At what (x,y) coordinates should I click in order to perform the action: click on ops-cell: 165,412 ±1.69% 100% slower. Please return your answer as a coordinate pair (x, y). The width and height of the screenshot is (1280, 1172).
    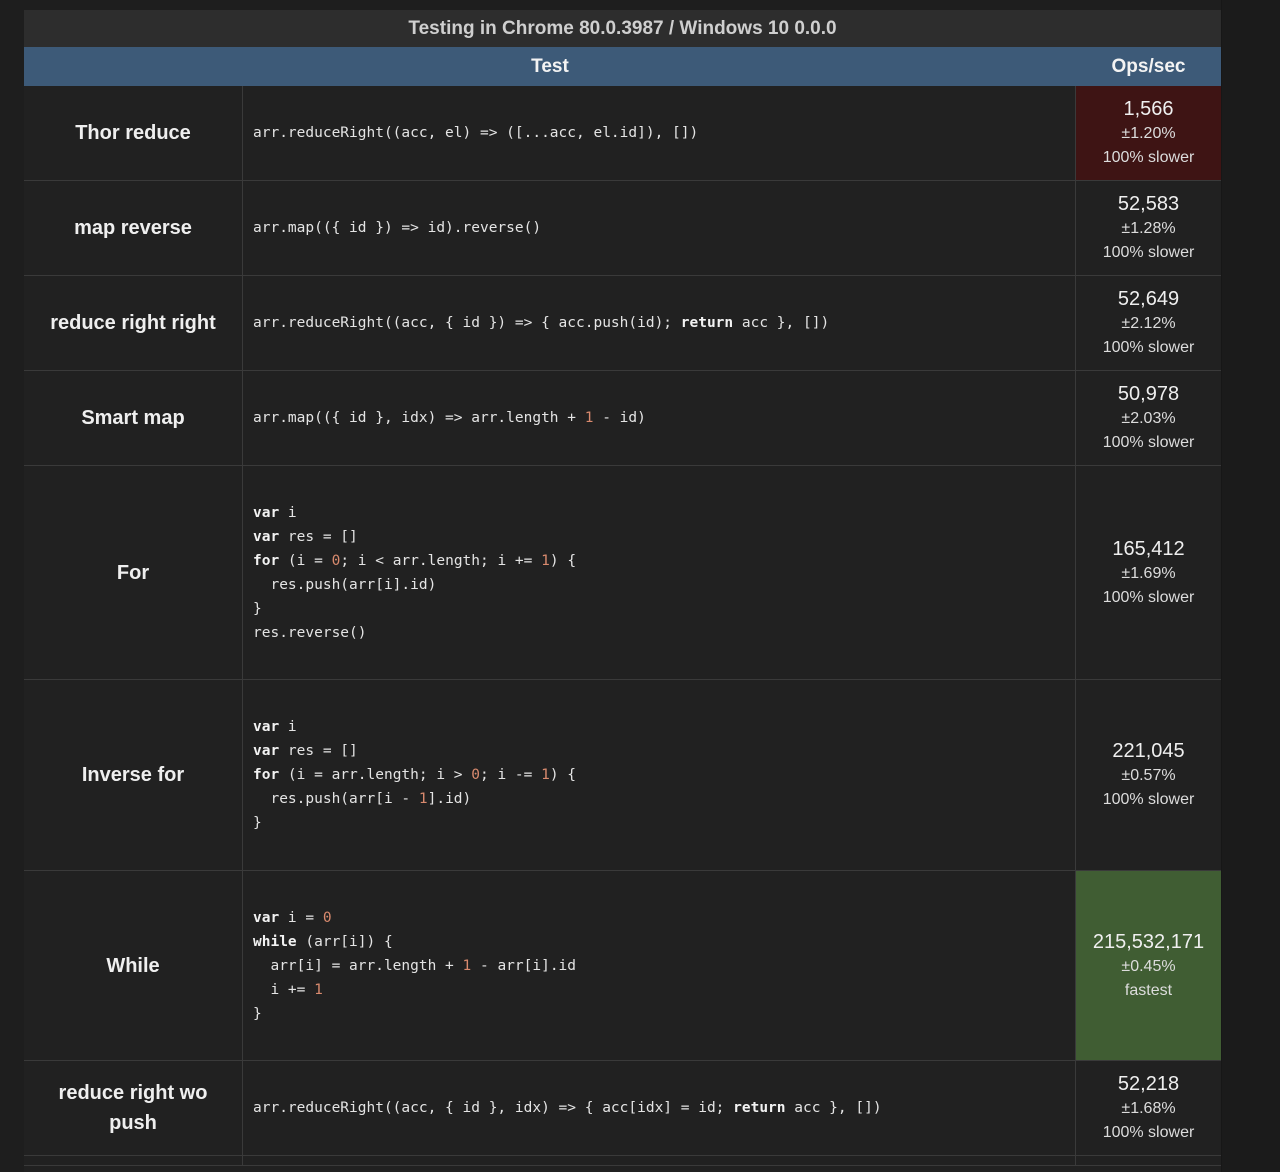
    Looking at the image, I should click on (1148, 572).